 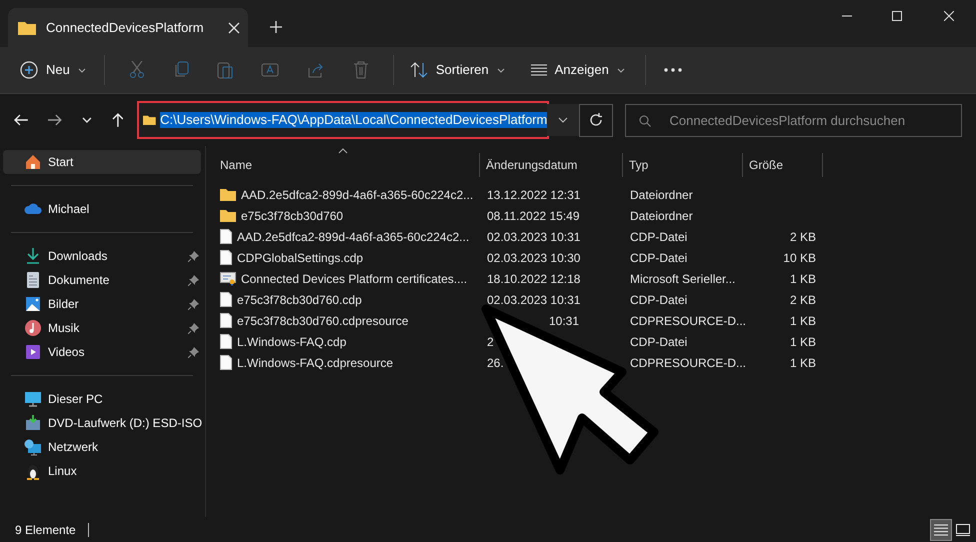 I want to click on file-name: L.Windows-FAQ.cdp, so click(x=291, y=341).